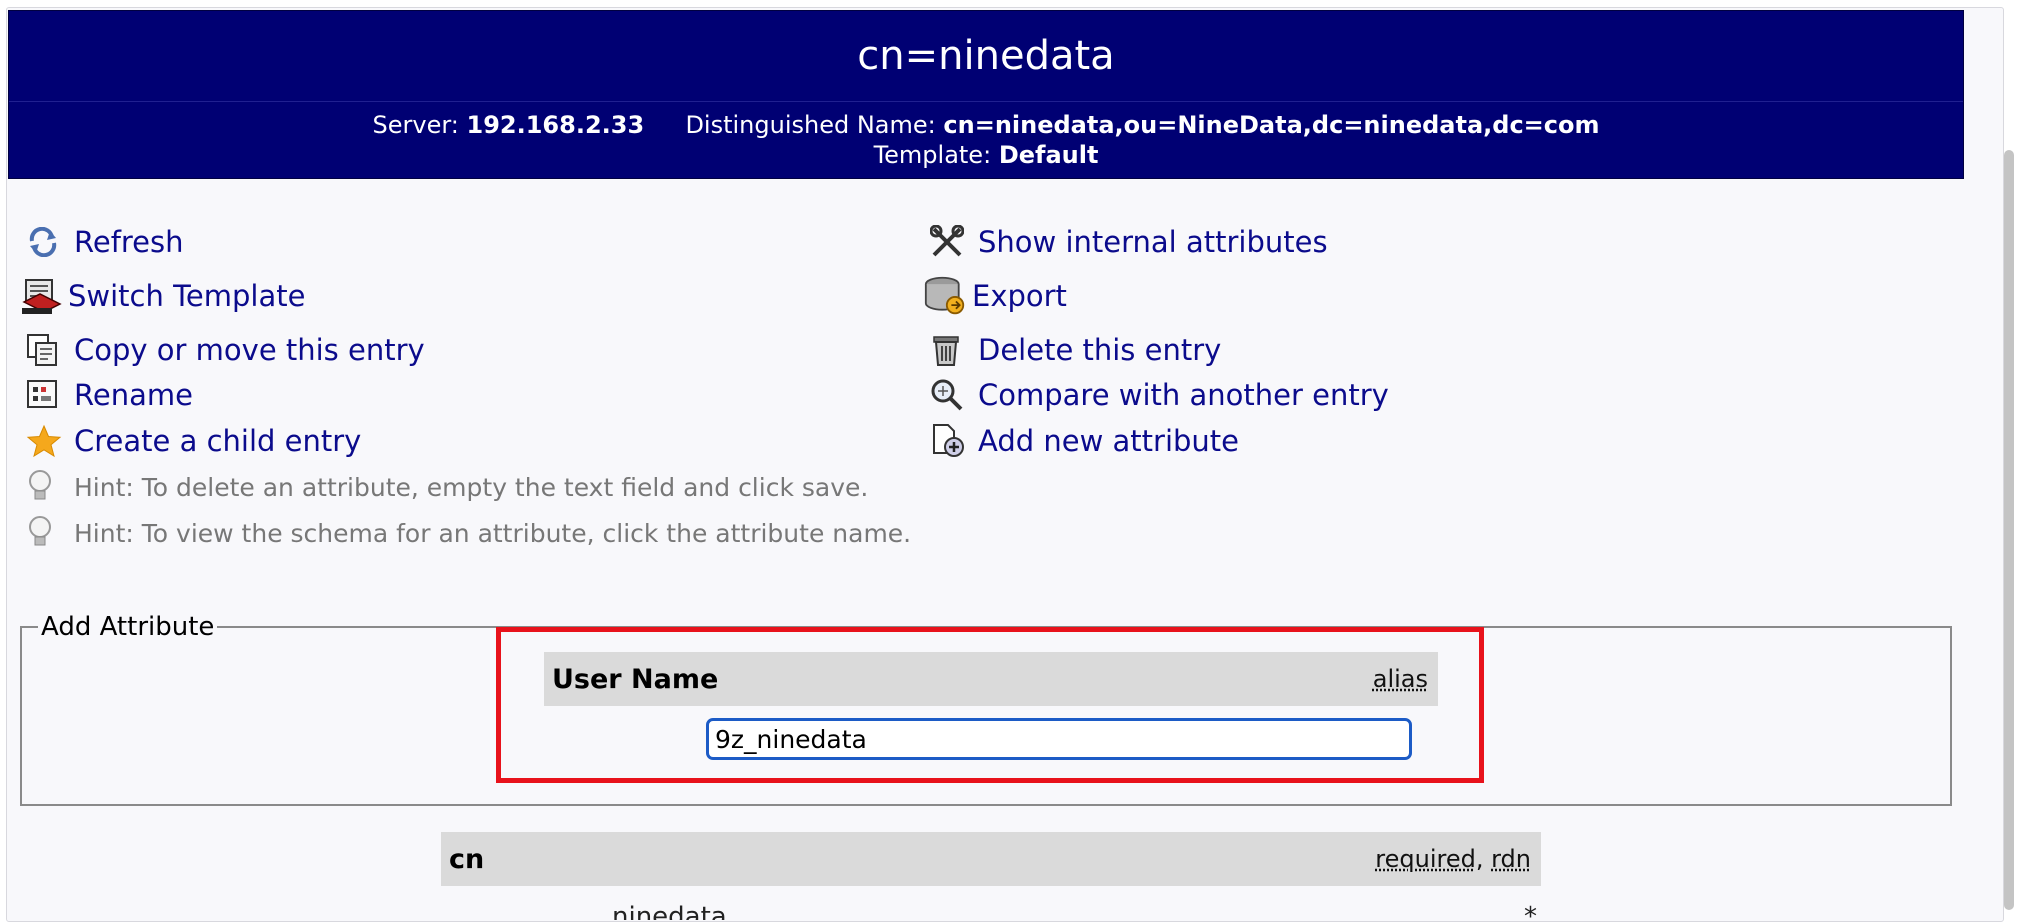 The image size is (2018, 922). What do you see at coordinates (990, 705) in the screenshot?
I see `highlight-box` at bounding box center [990, 705].